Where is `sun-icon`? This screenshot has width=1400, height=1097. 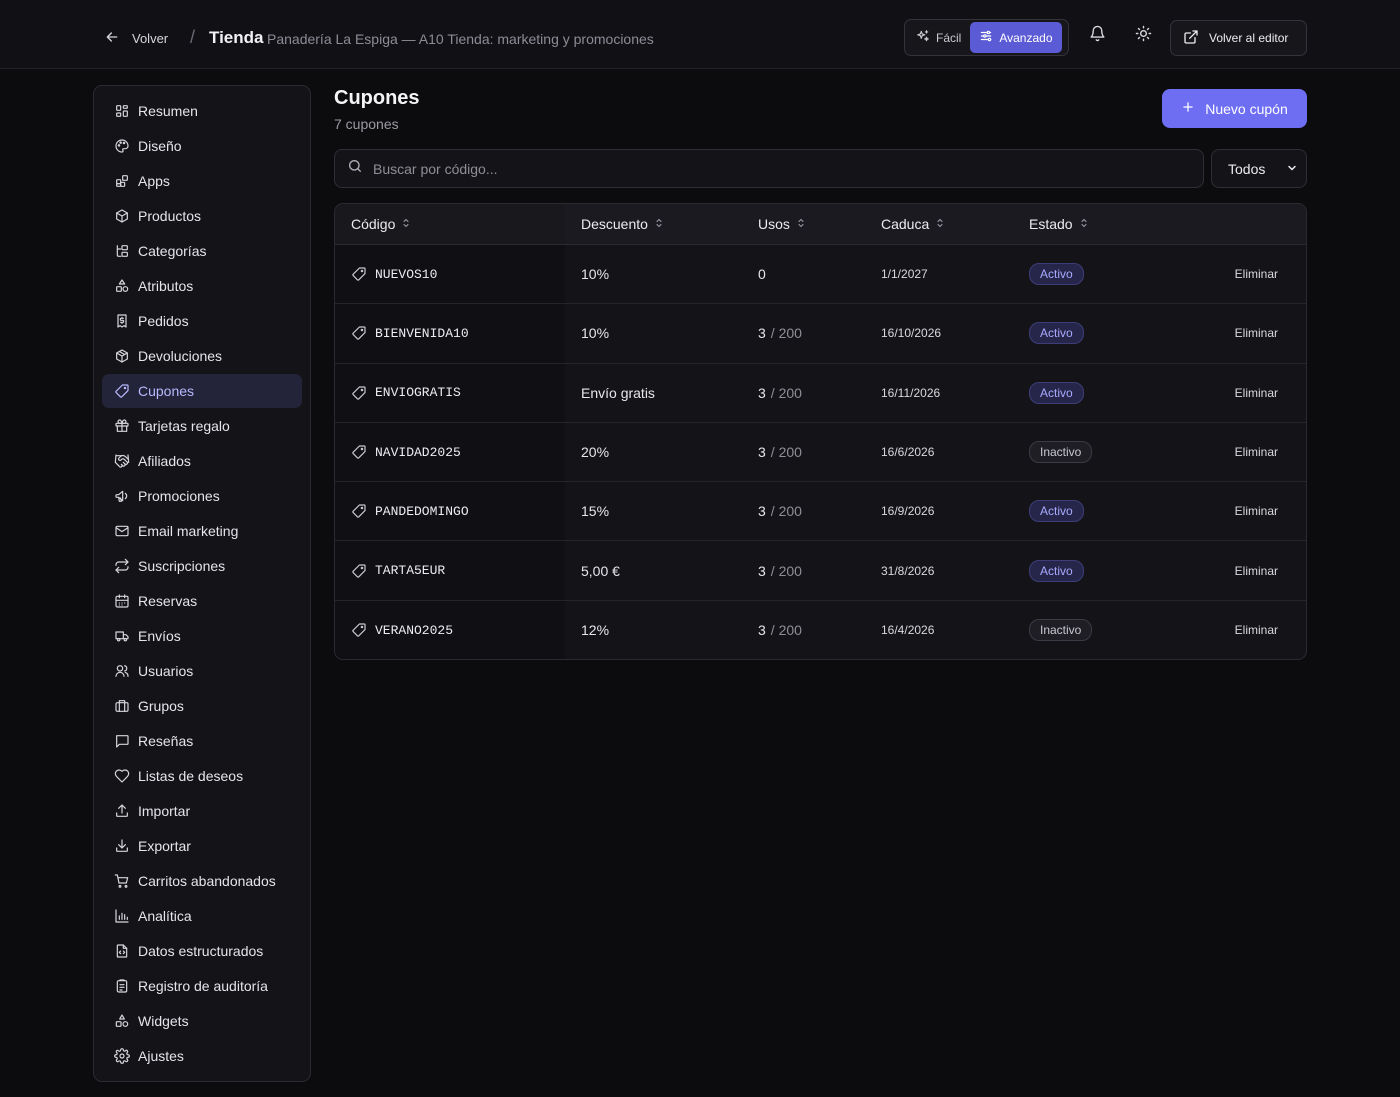 sun-icon is located at coordinates (1143, 36).